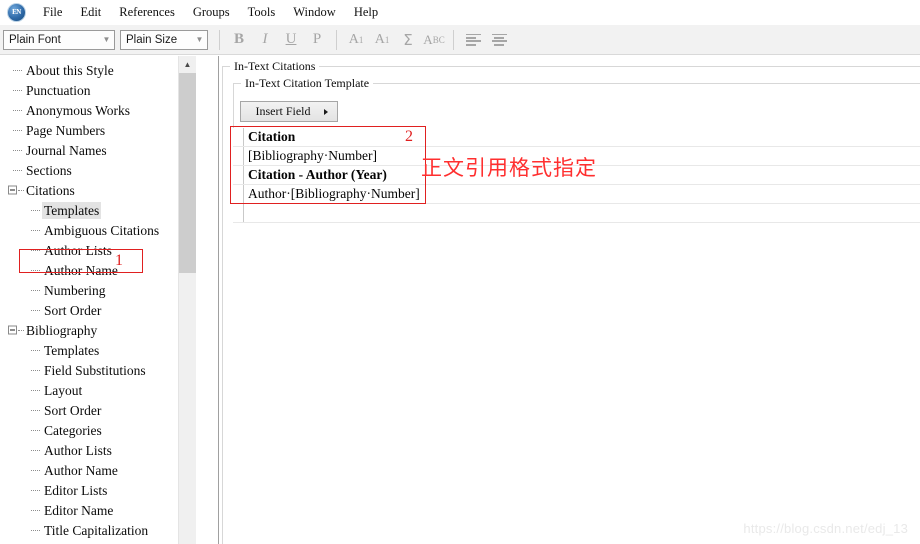 The image size is (920, 544). What do you see at coordinates (58, 90) in the screenshot?
I see `sidebar-item-label: Punctuation` at bounding box center [58, 90].